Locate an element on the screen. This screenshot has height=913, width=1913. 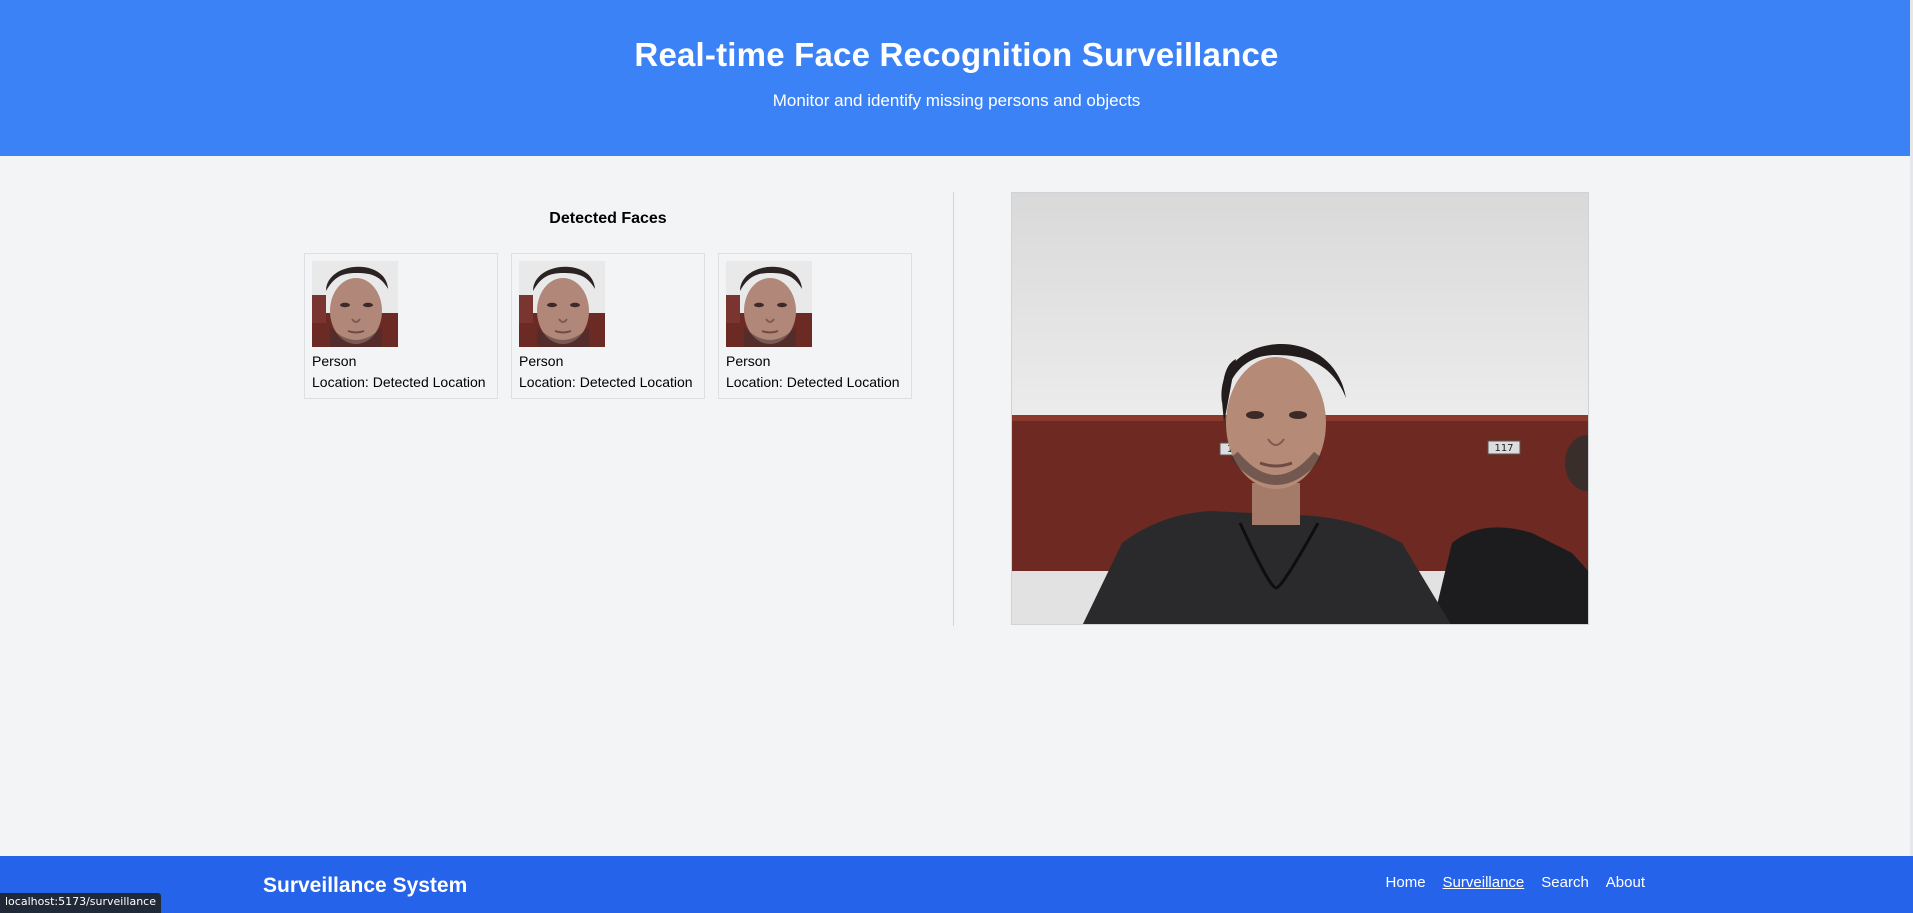
detected-faces-title: Detected Faces is located at coordinates (608, 218).